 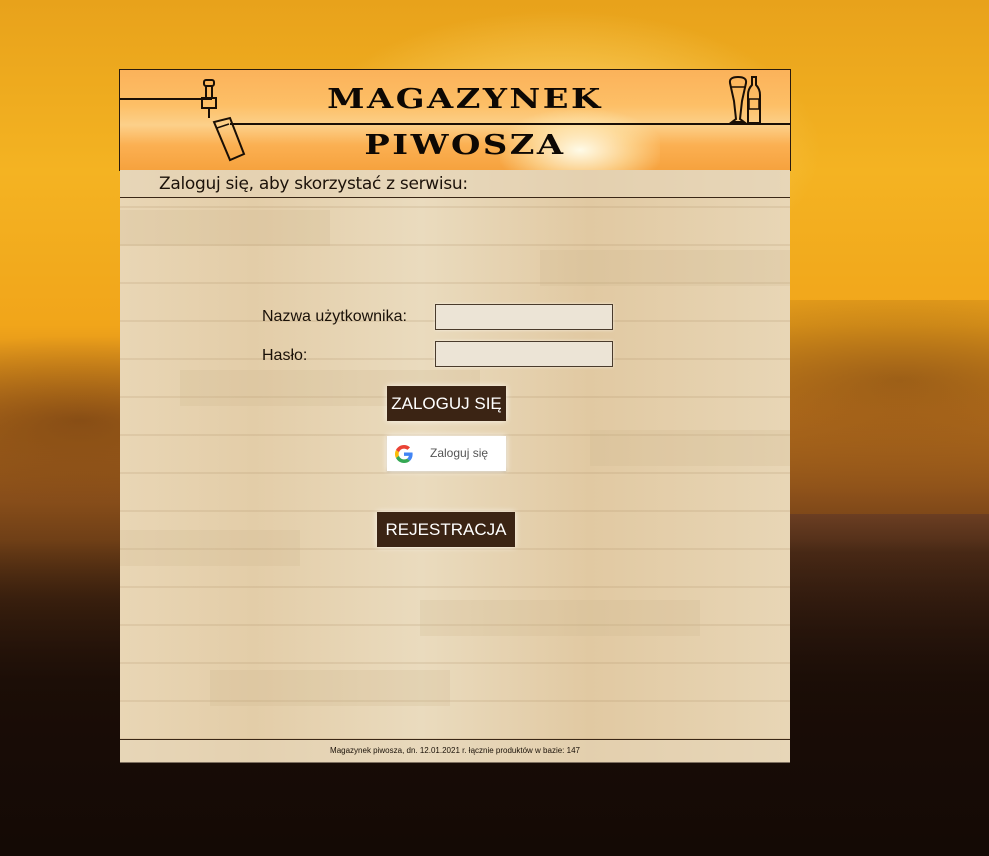 I want to click on login-instruction-bar: Zaloguj się, aby skorzystać z serwisu:, so click(x=455, y=184).